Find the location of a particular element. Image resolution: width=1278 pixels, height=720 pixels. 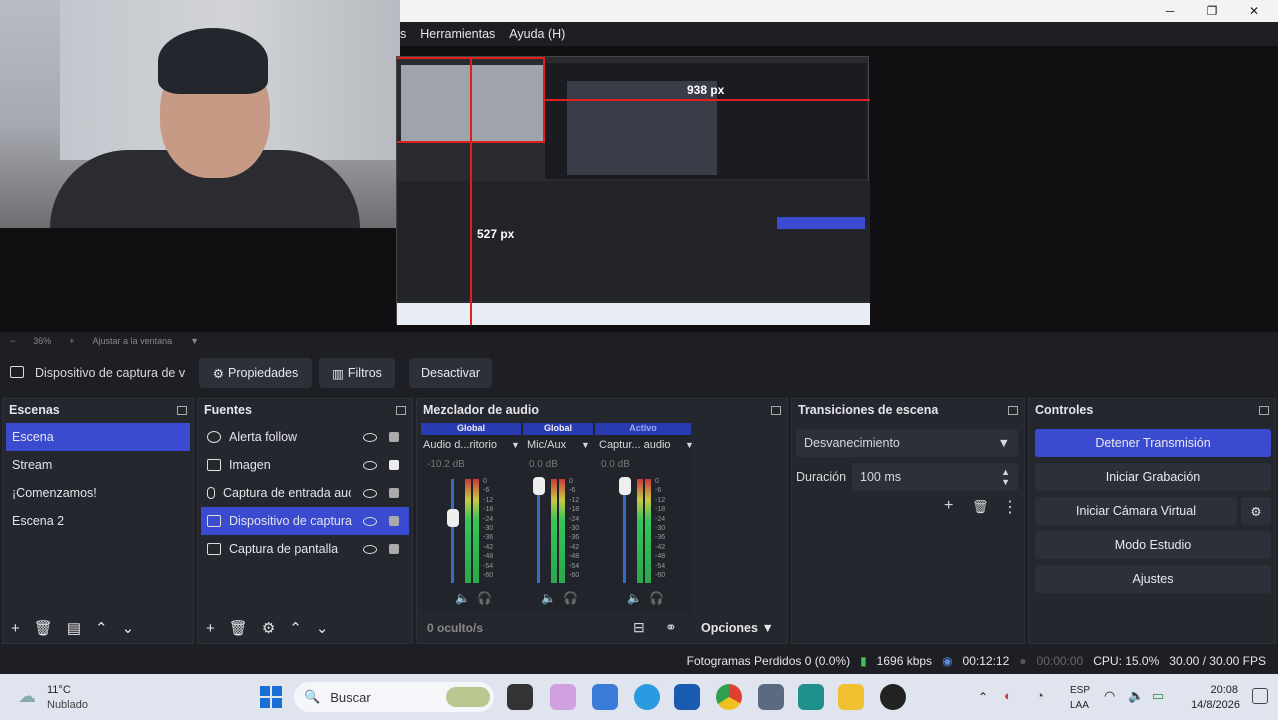

source-item: Imagen is located at coordinates (305, 465).